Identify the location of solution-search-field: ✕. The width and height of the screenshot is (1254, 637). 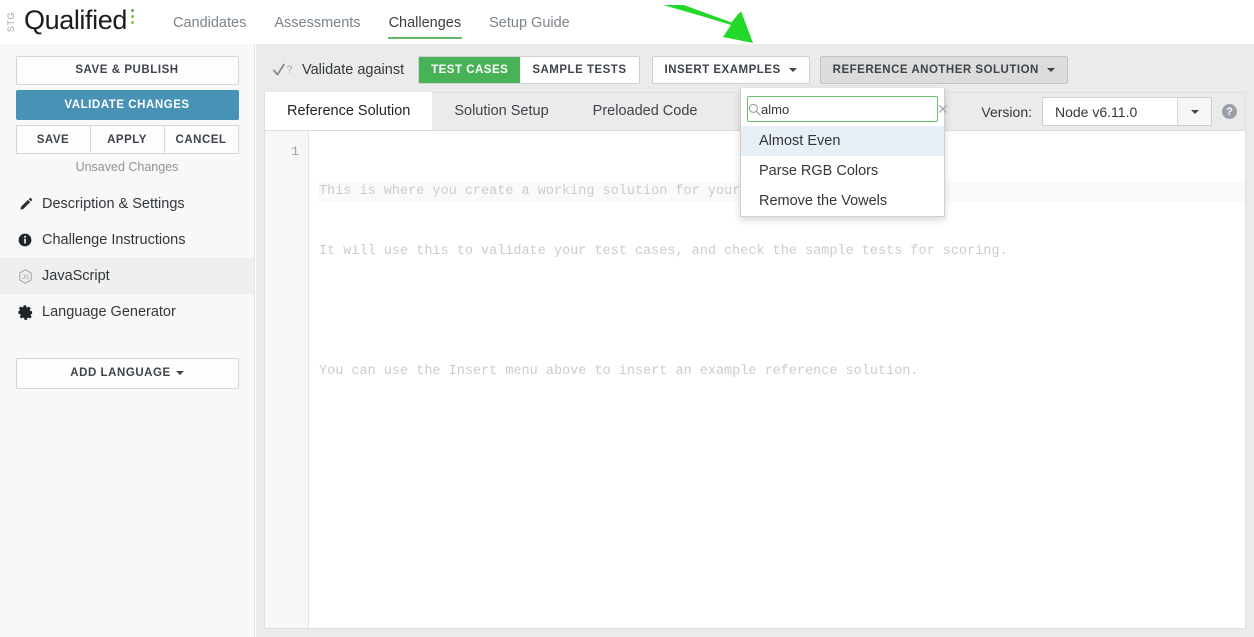
(848, 109).